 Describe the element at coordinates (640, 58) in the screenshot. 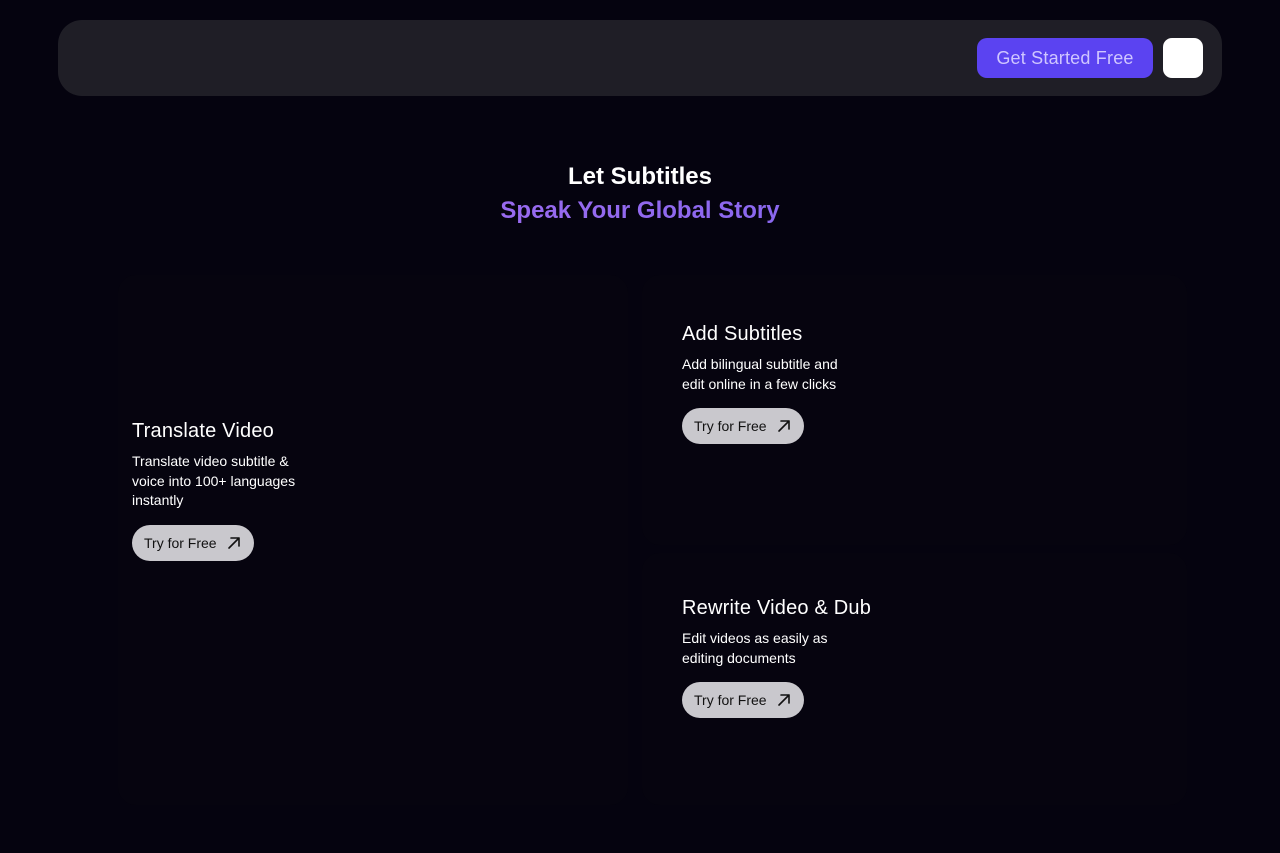

I see `top-navbar: Get Started Free` at that location.